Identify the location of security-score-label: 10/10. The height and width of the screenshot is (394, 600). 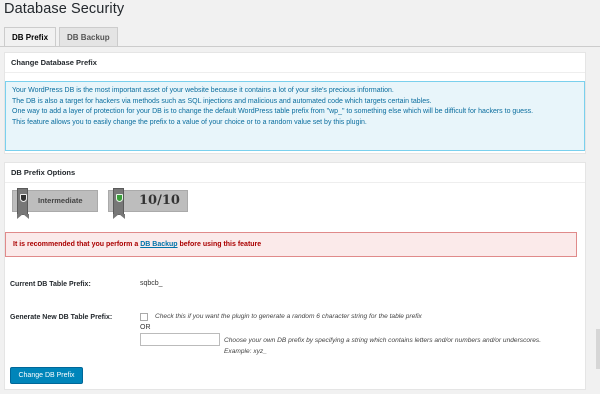
(159, 200).